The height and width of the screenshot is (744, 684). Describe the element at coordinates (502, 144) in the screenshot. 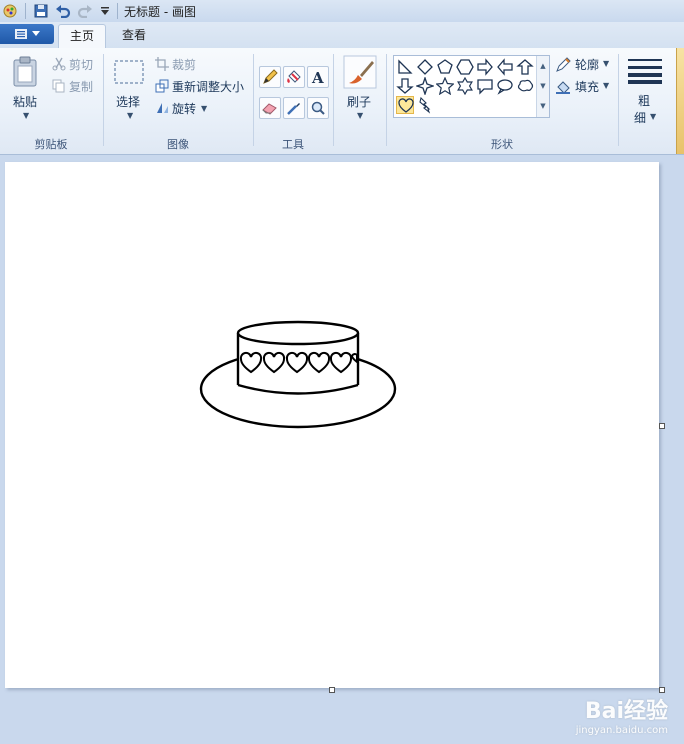

I see `shapes-group-label: 形状` at that location.